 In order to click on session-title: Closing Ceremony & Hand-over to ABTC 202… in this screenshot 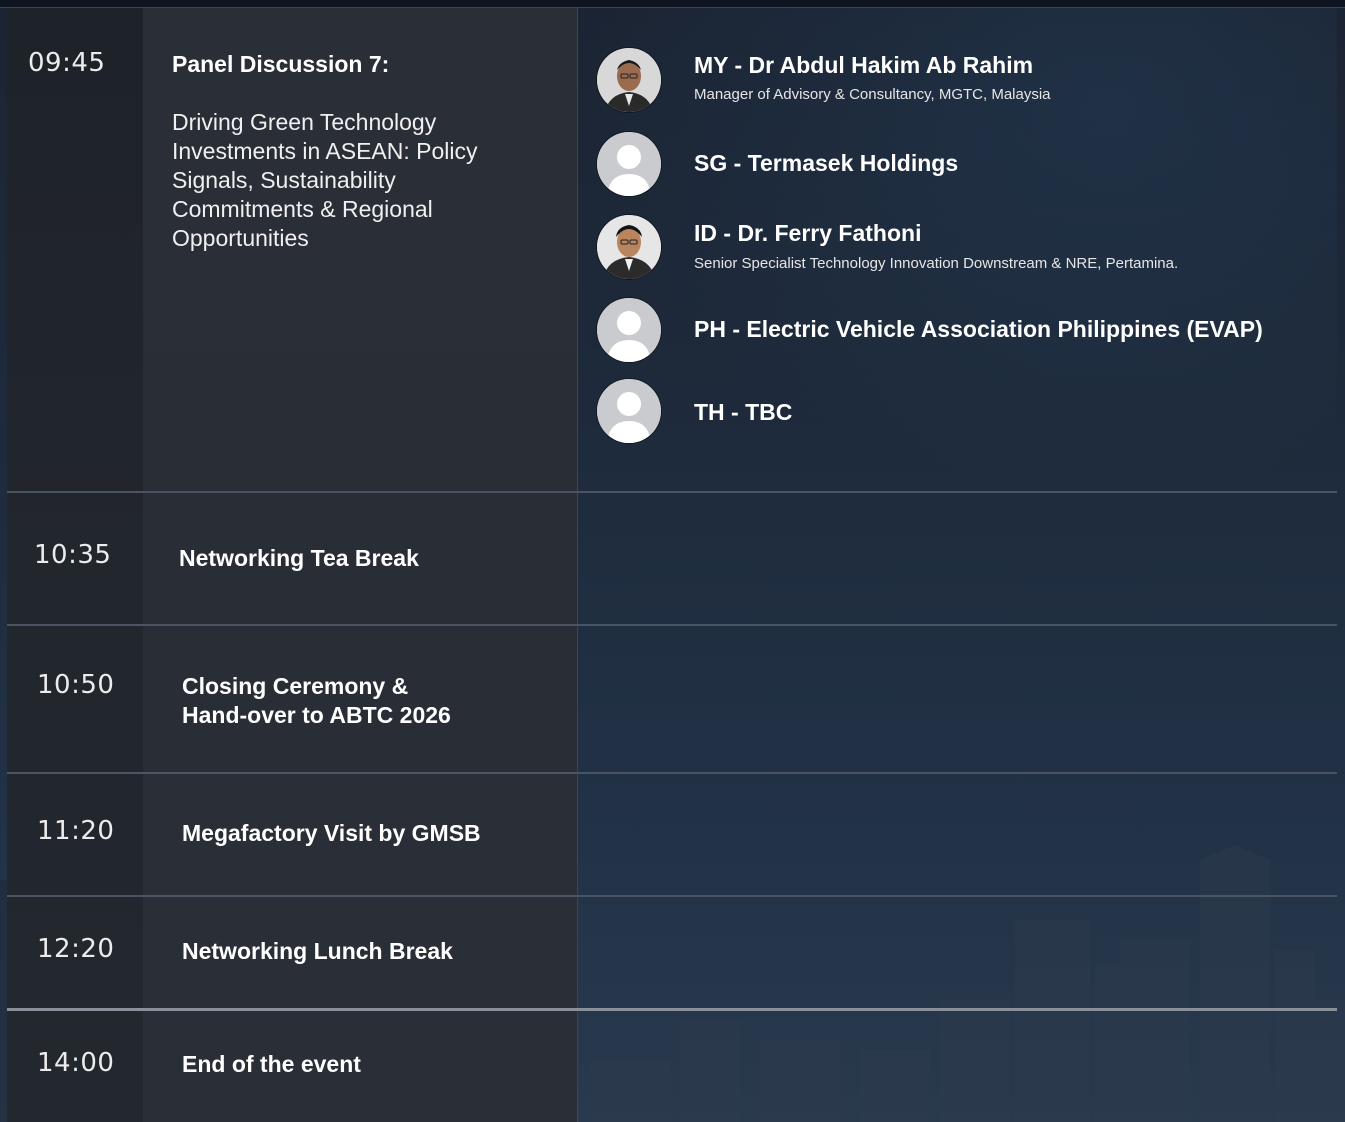, I will do `click(316, 701)`.